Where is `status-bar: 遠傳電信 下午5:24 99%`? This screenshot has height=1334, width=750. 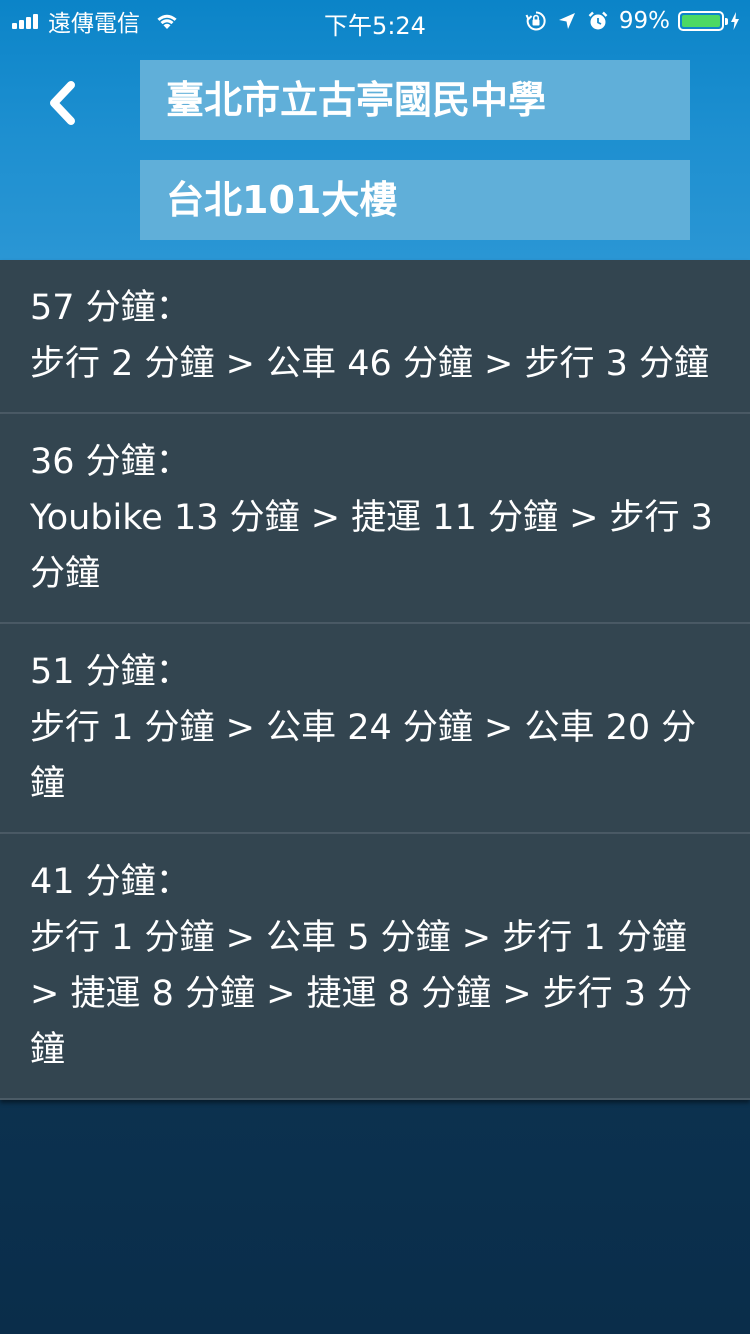 status-bar: 遠傳電信 下午5:24 99% is located at coordinates (375, 20).